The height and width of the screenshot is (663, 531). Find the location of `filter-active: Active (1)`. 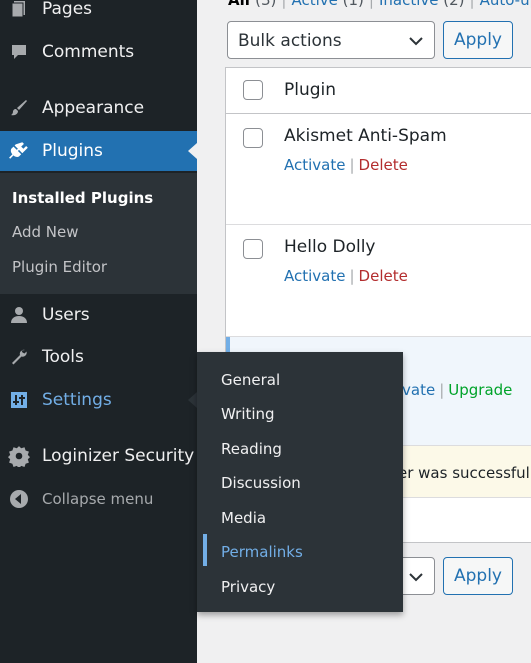

filter-active: Active (1) is located at coordinates (327, 4).